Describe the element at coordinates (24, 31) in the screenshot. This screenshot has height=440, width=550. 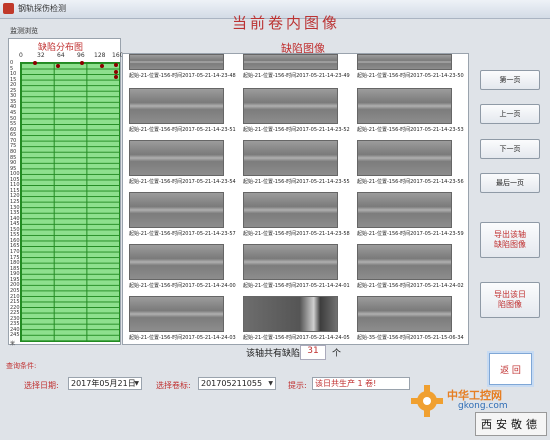
I see `panel-caption: 监测浏览` at that location.